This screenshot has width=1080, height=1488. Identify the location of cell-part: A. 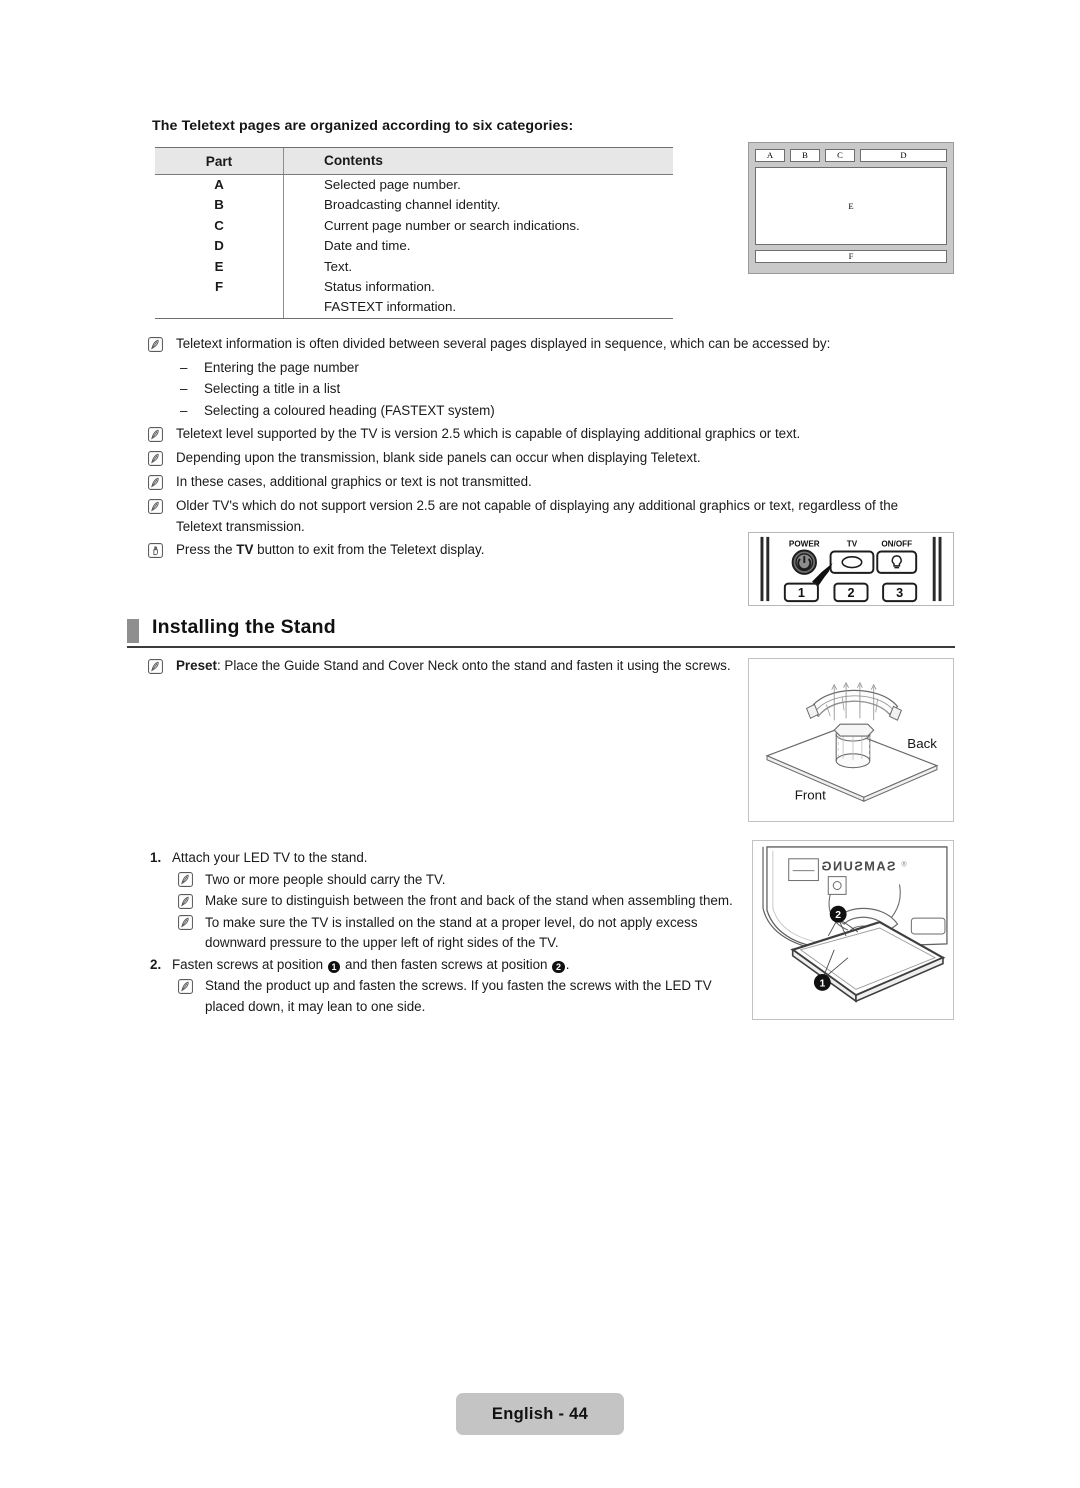
(219, 184).